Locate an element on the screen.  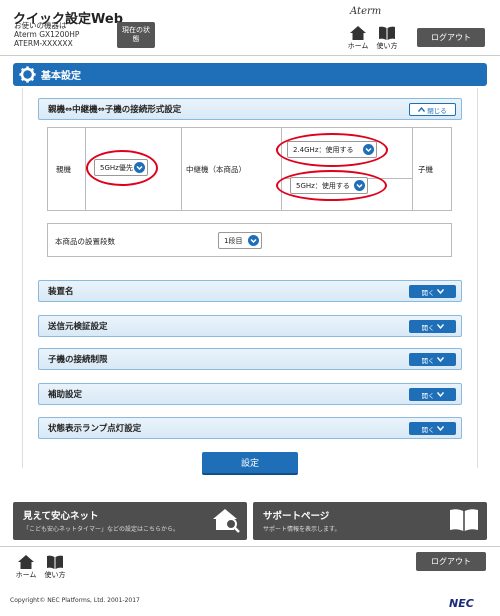
banner-title: サポートページ is located at coordinates (296, 516).